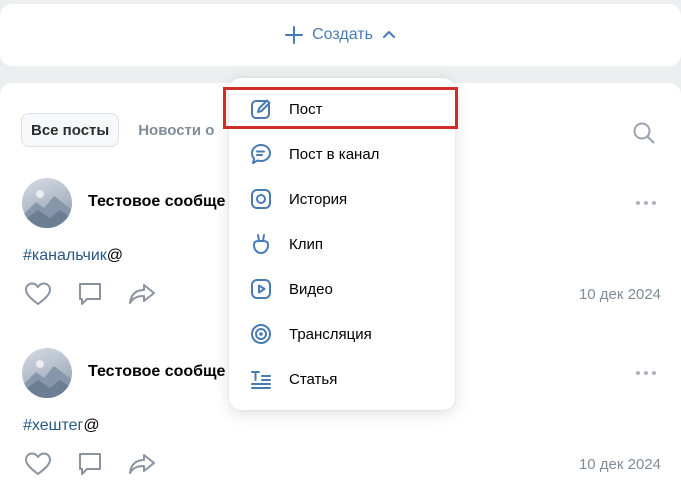 The height and width of the screenshot is (495, 681). What do you see at coordinates (122, 130) in the screenshot?
I see `feed-tabs: Все посты Новости о` at bounding box center [122, 130].